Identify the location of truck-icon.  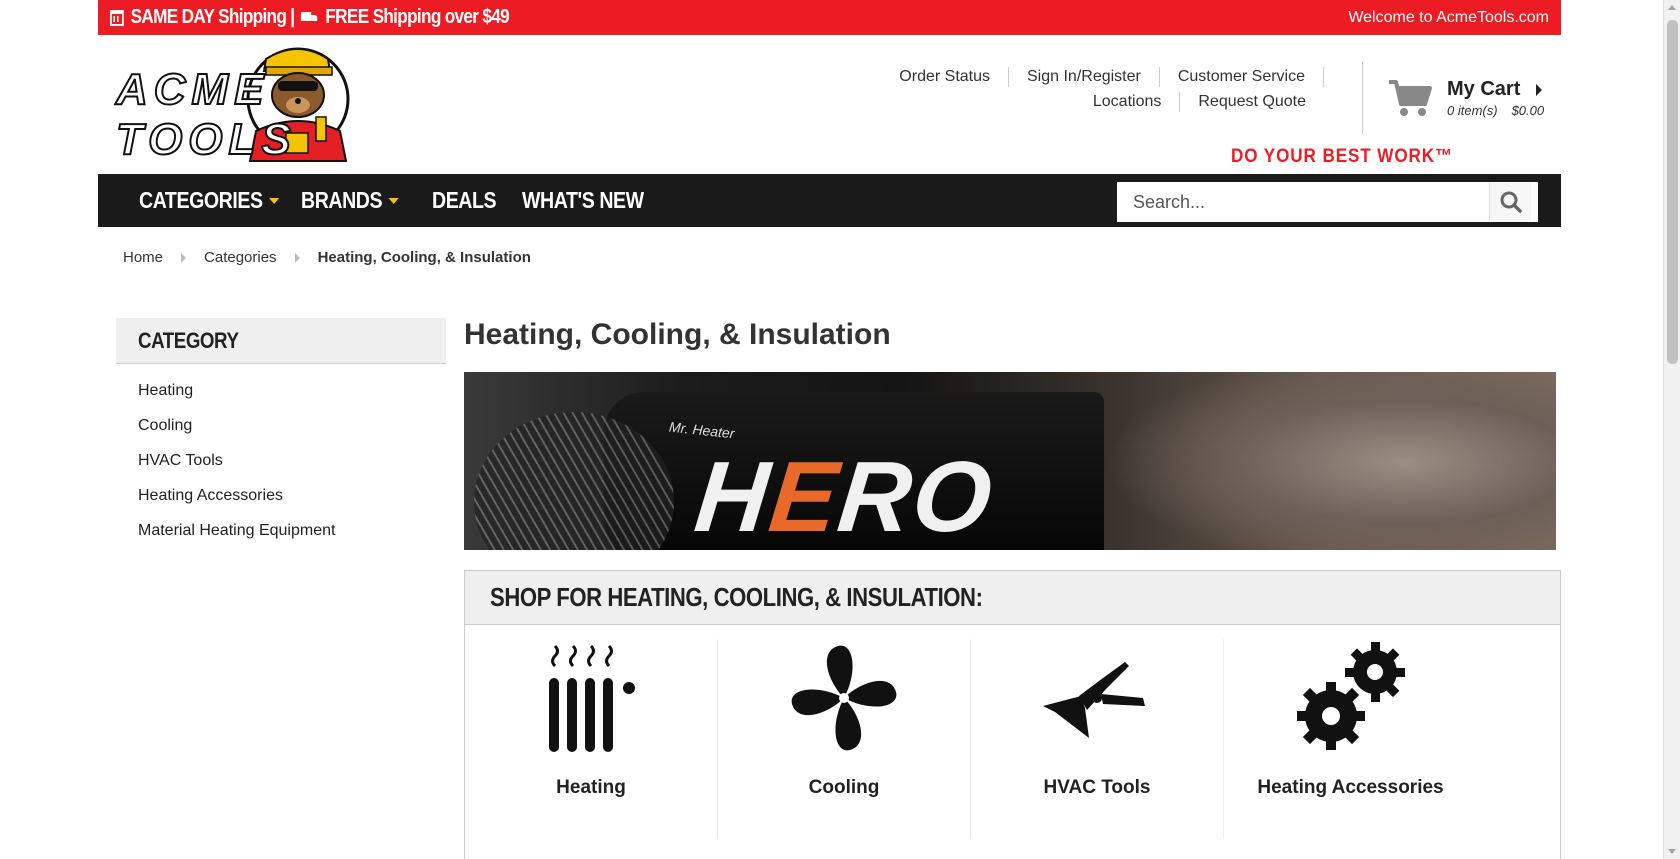
(309, 17).